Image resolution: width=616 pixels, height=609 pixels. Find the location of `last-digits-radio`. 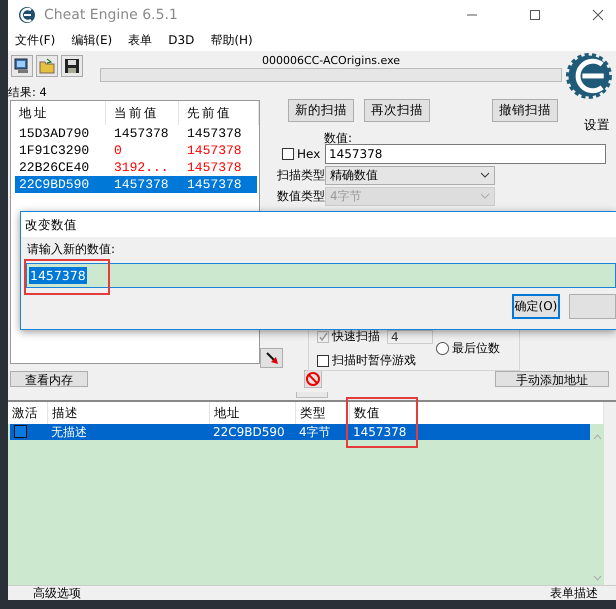

last-digits-radio is located at coordinates (442, 349).